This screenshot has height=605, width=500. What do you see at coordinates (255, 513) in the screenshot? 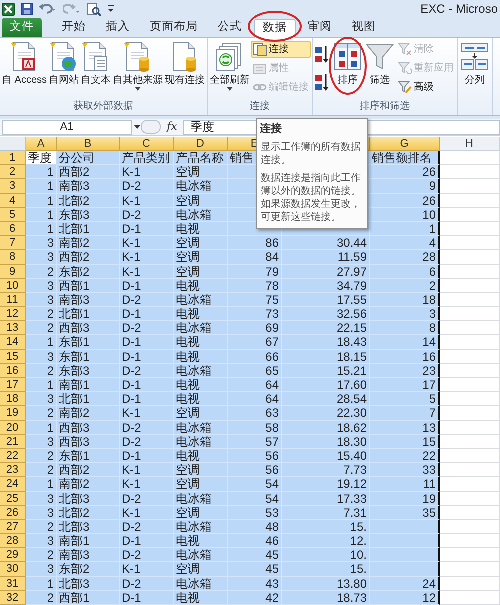
I see `table-cell: 53` at bounding box center [255, 513].